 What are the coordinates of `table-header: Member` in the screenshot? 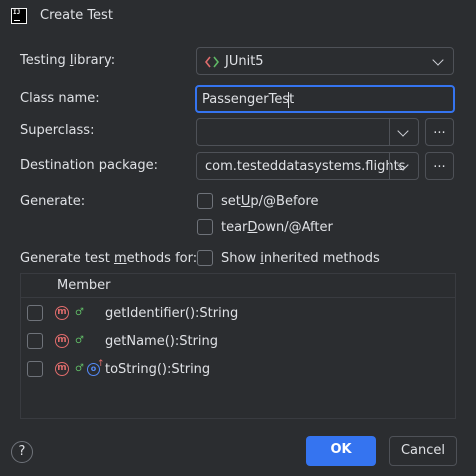 It's located at (238, 286).